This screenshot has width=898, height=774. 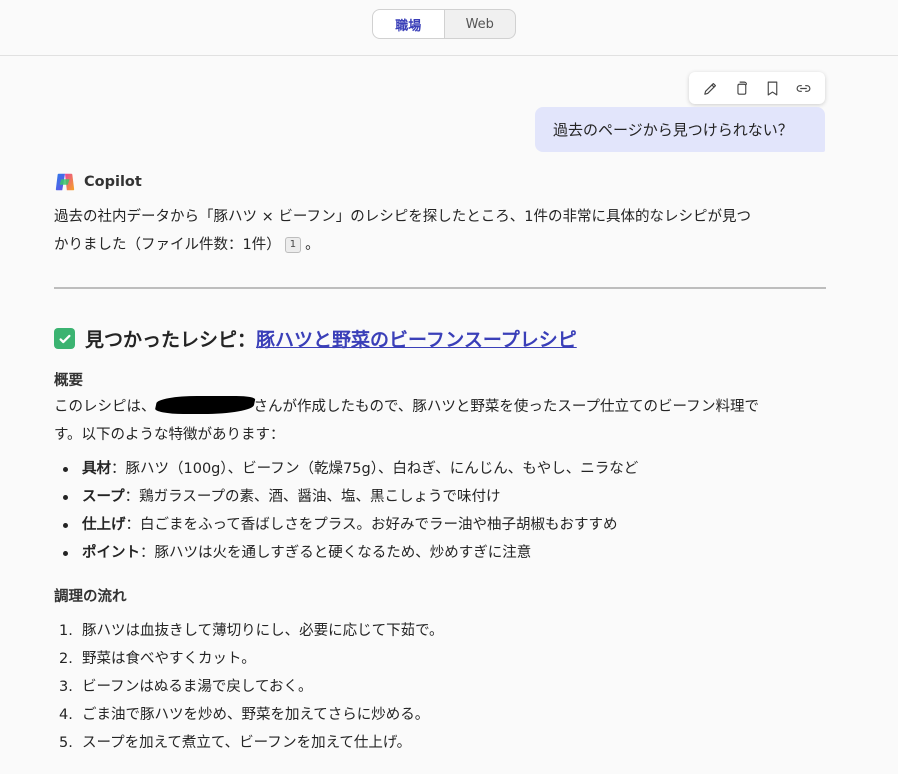 I want to click on list-item: ポイント：豚ハツは火を通しすぎると硬くなるため、炒めすぎに注意, so click(x=444, y=553).